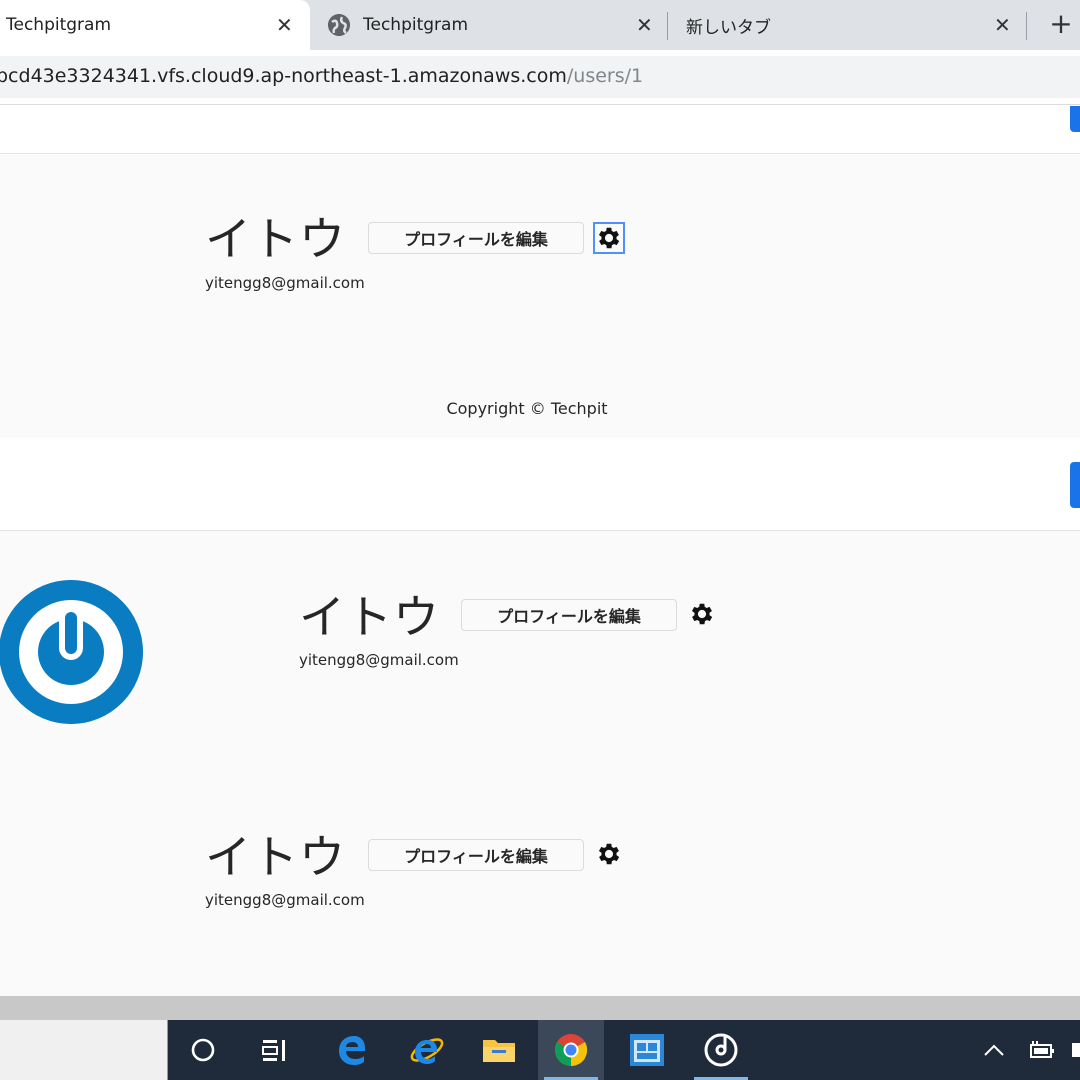 This screenshot has height=1080, width=1080. Describe the element at coordinates (571, 1050) in the screenshot. I see `chrome-icon` at that location.